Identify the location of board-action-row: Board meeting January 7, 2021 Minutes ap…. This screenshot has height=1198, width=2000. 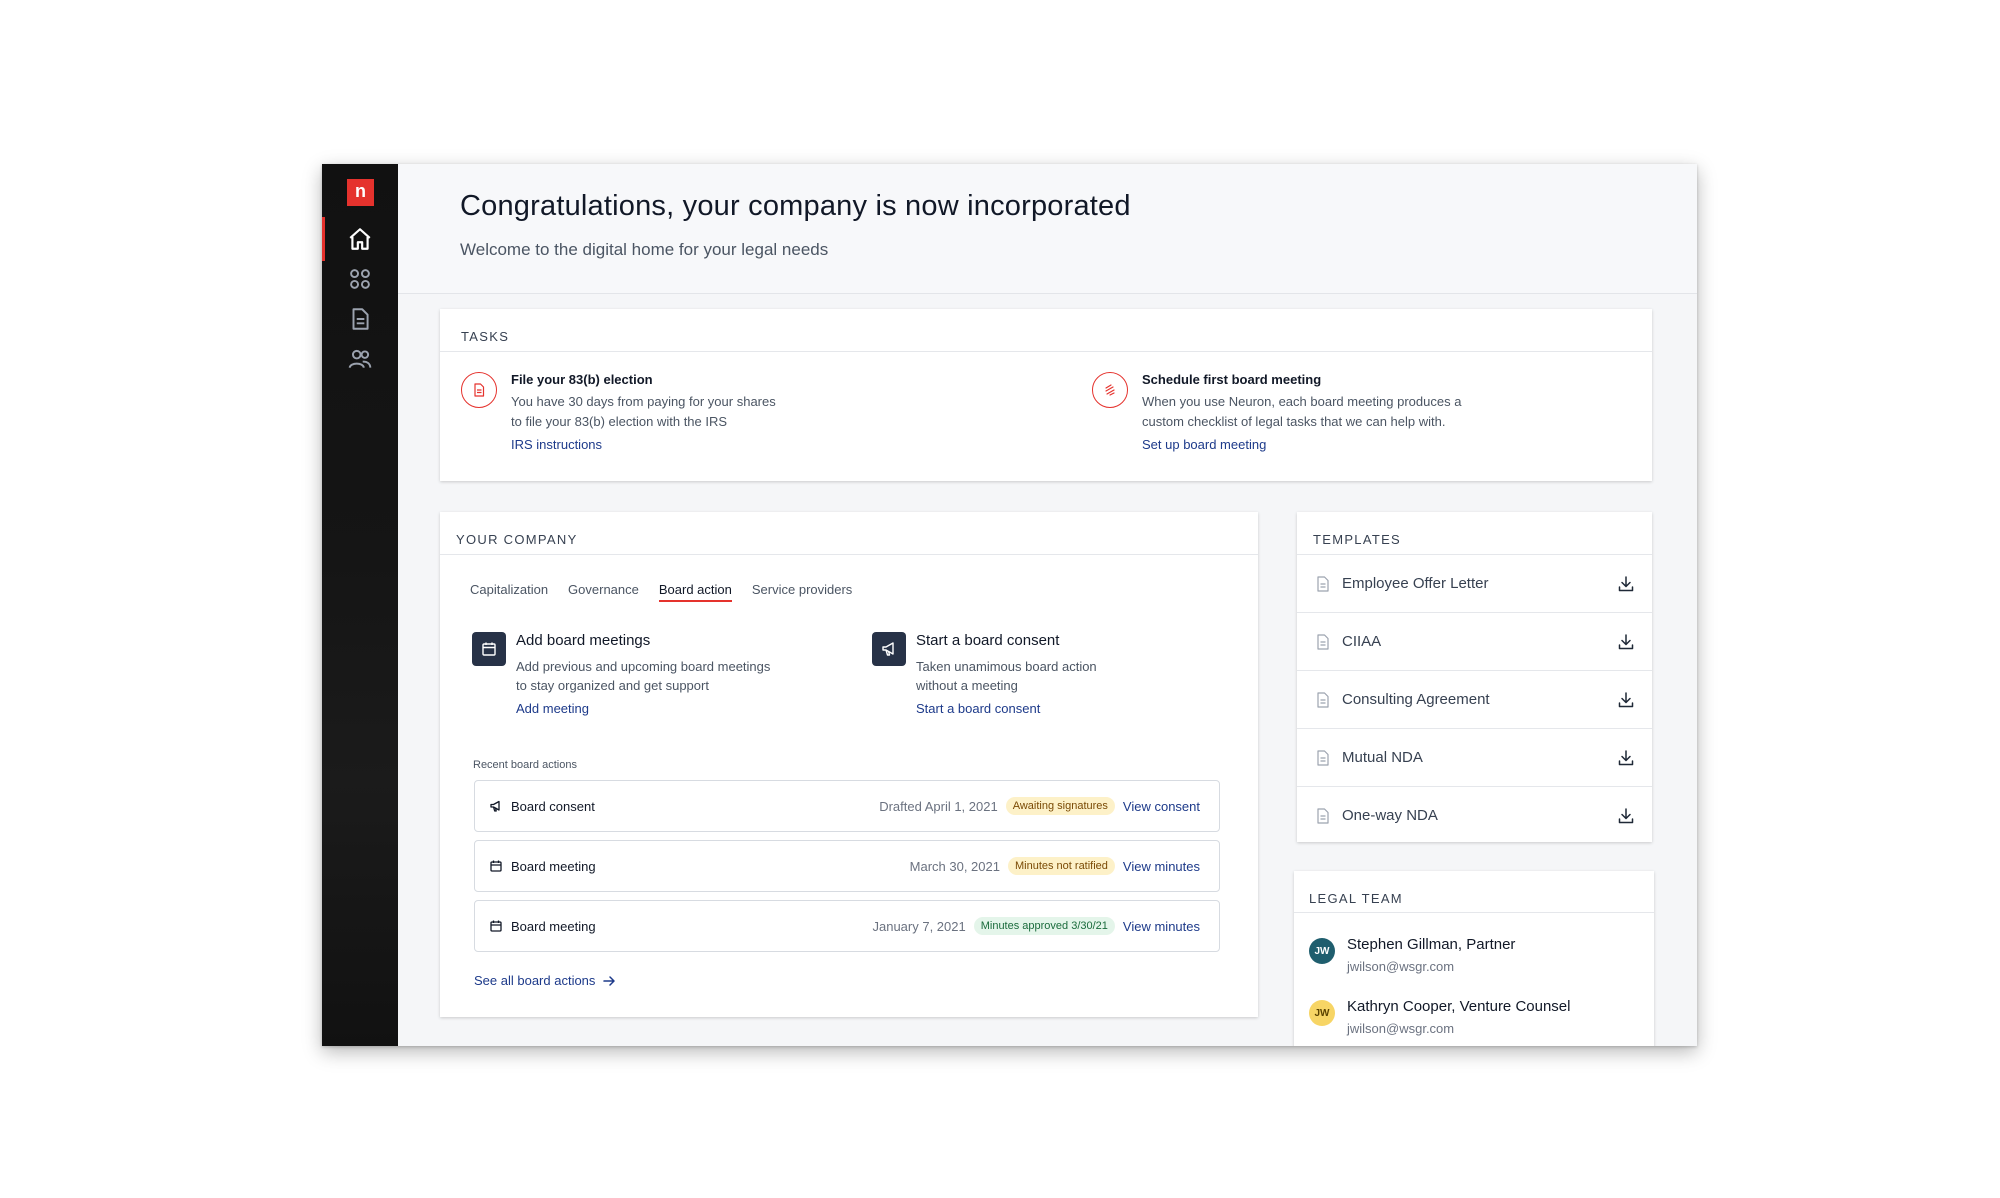
(847, 926).